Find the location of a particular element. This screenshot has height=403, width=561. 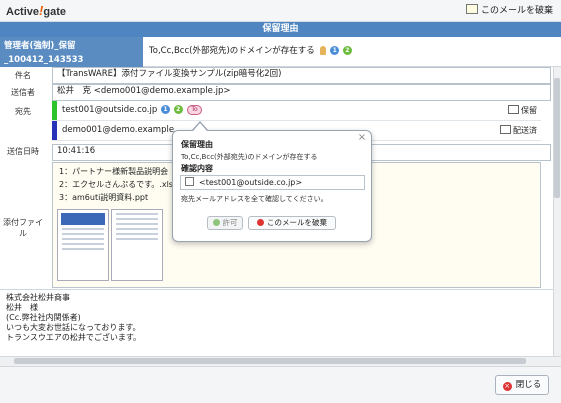

delivered-action-label: 配送済 is located at coordinates (525, 130).